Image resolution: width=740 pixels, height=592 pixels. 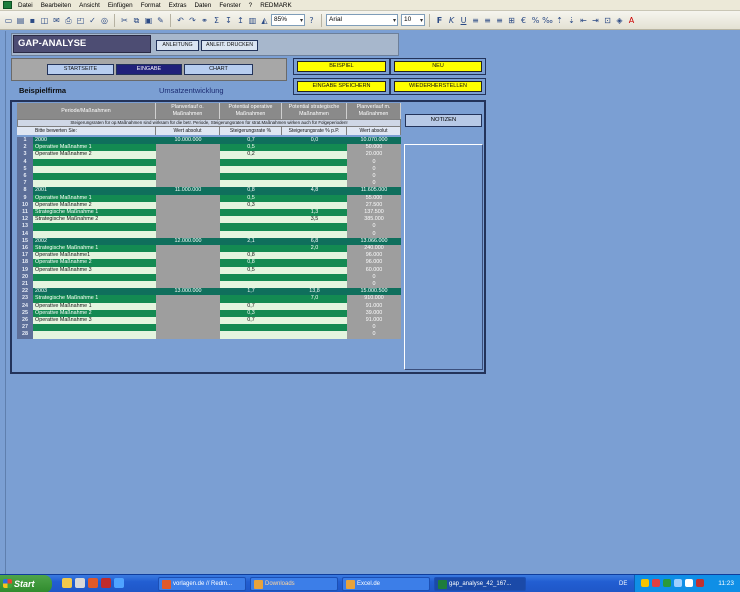 I want to click on percent-icon: %, so click(x=535, y=20).